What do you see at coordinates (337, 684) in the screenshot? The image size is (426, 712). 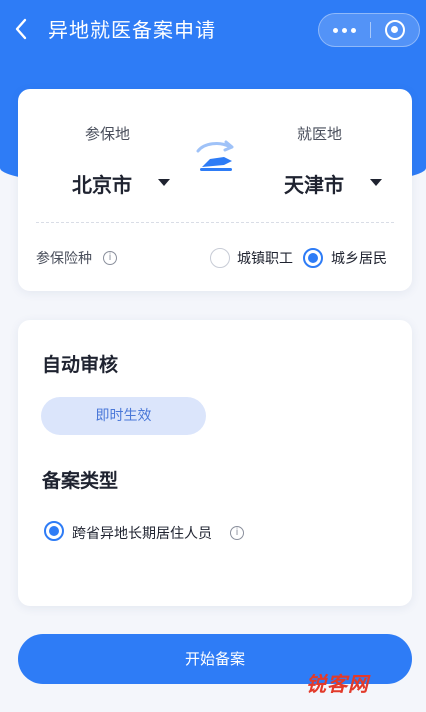 I see `watermark: 锐客网` at bounding box center [337, 684].